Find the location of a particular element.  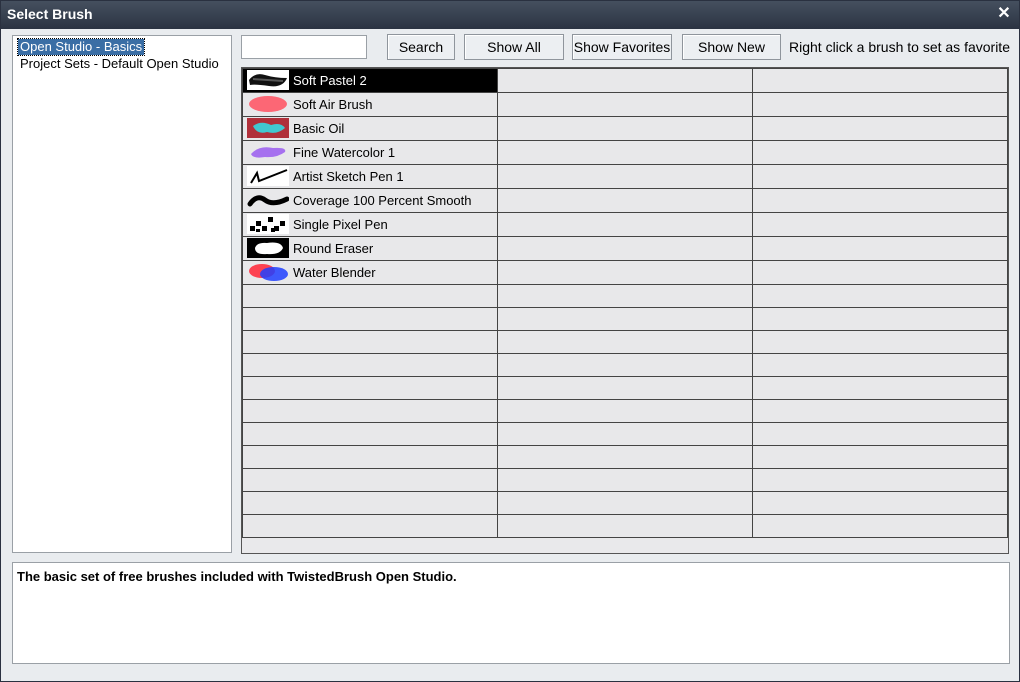

grid-row: Single Pixel Pen is located at coordinates (625, 224).